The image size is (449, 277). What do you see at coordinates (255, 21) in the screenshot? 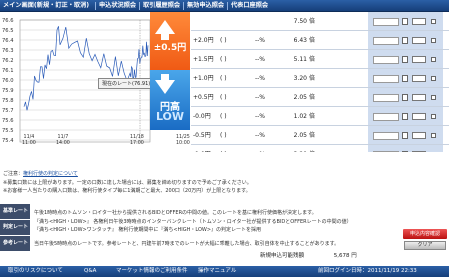
I see `probability` at bounding box center [255, 21].